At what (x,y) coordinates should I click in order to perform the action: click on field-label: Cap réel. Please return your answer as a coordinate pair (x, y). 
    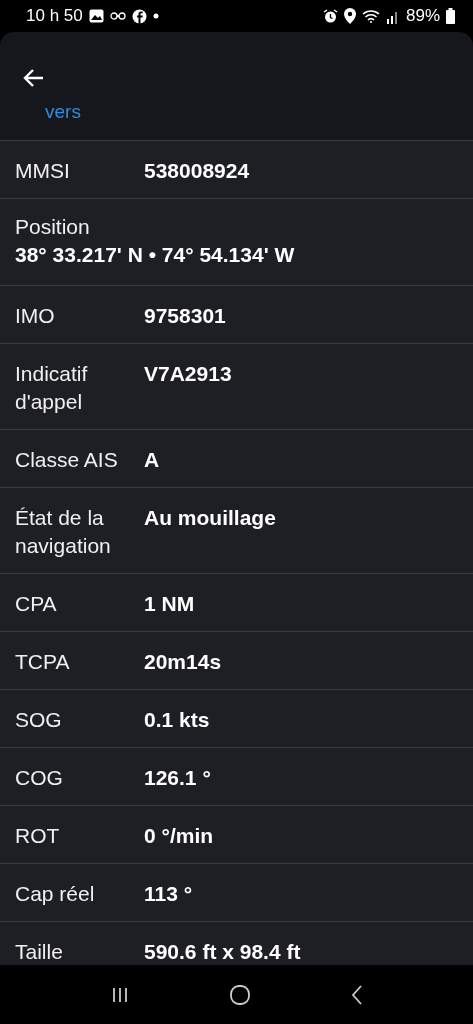
    Looking at the image, I should click on (55, 894).